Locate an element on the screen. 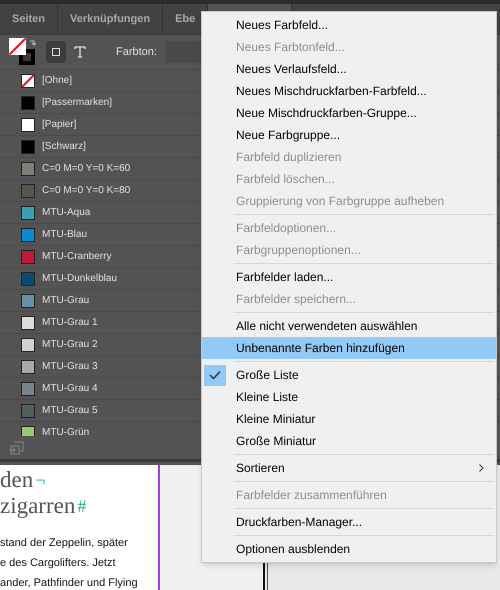 The image size is (500, 590). menu-item: Unbenannte Farben hinzufügen is located at coordinates (349, 348).